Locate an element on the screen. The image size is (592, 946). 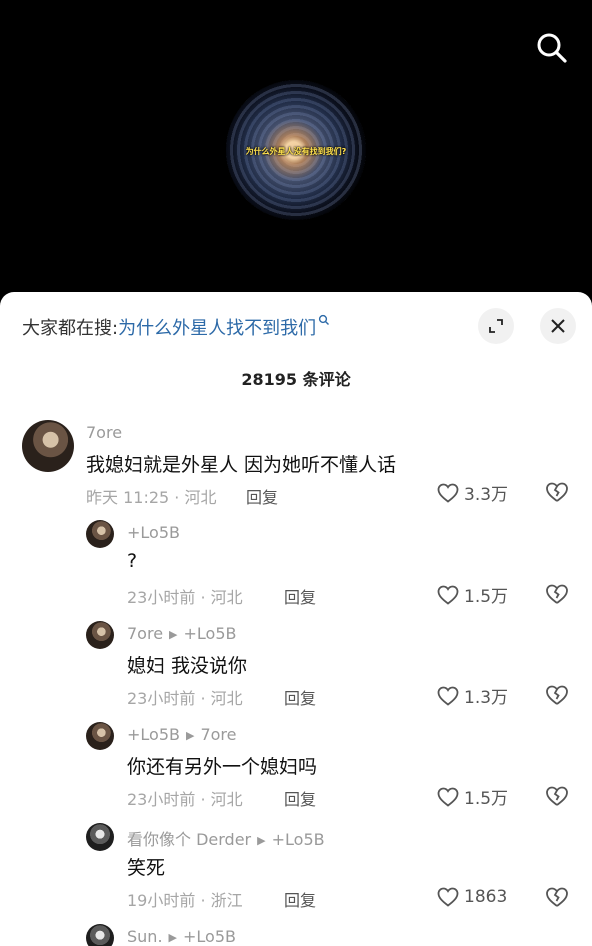
hot-search-prefix: 大家都在搜: is located at coordinates (70, 328).